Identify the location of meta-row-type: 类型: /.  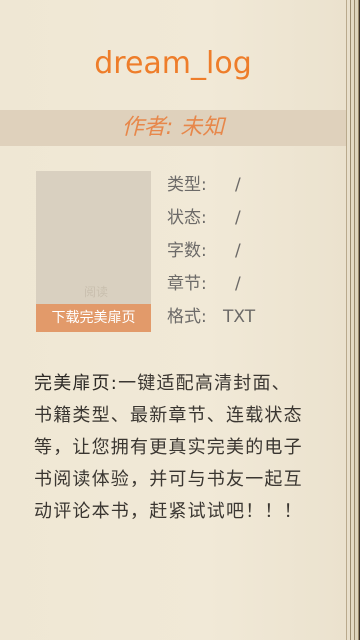
(211, 186).